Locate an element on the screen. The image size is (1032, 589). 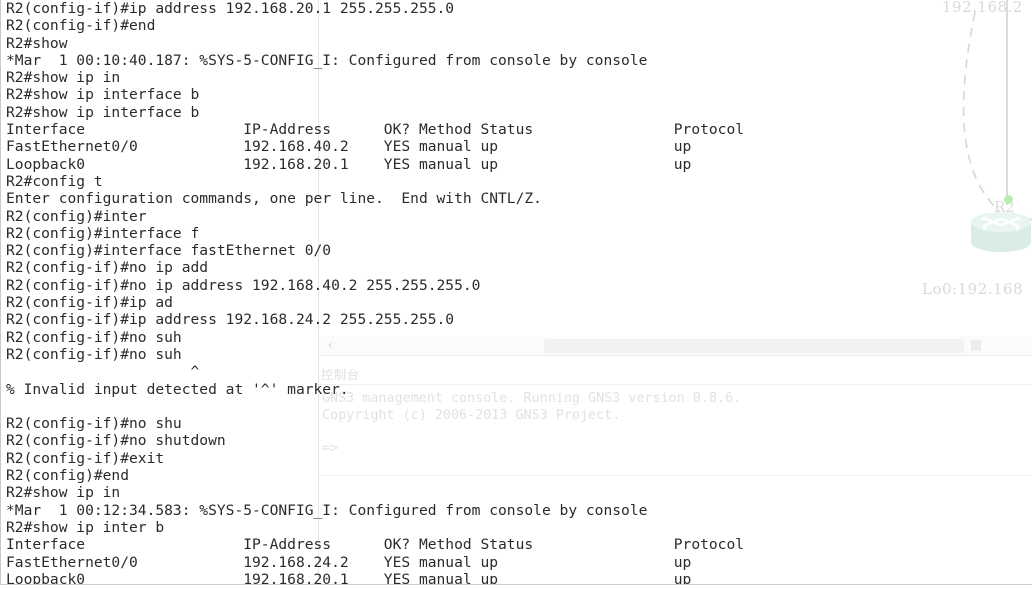
terminal-line: R2(config-if)#ip ad is located at coordinates (89, 303).